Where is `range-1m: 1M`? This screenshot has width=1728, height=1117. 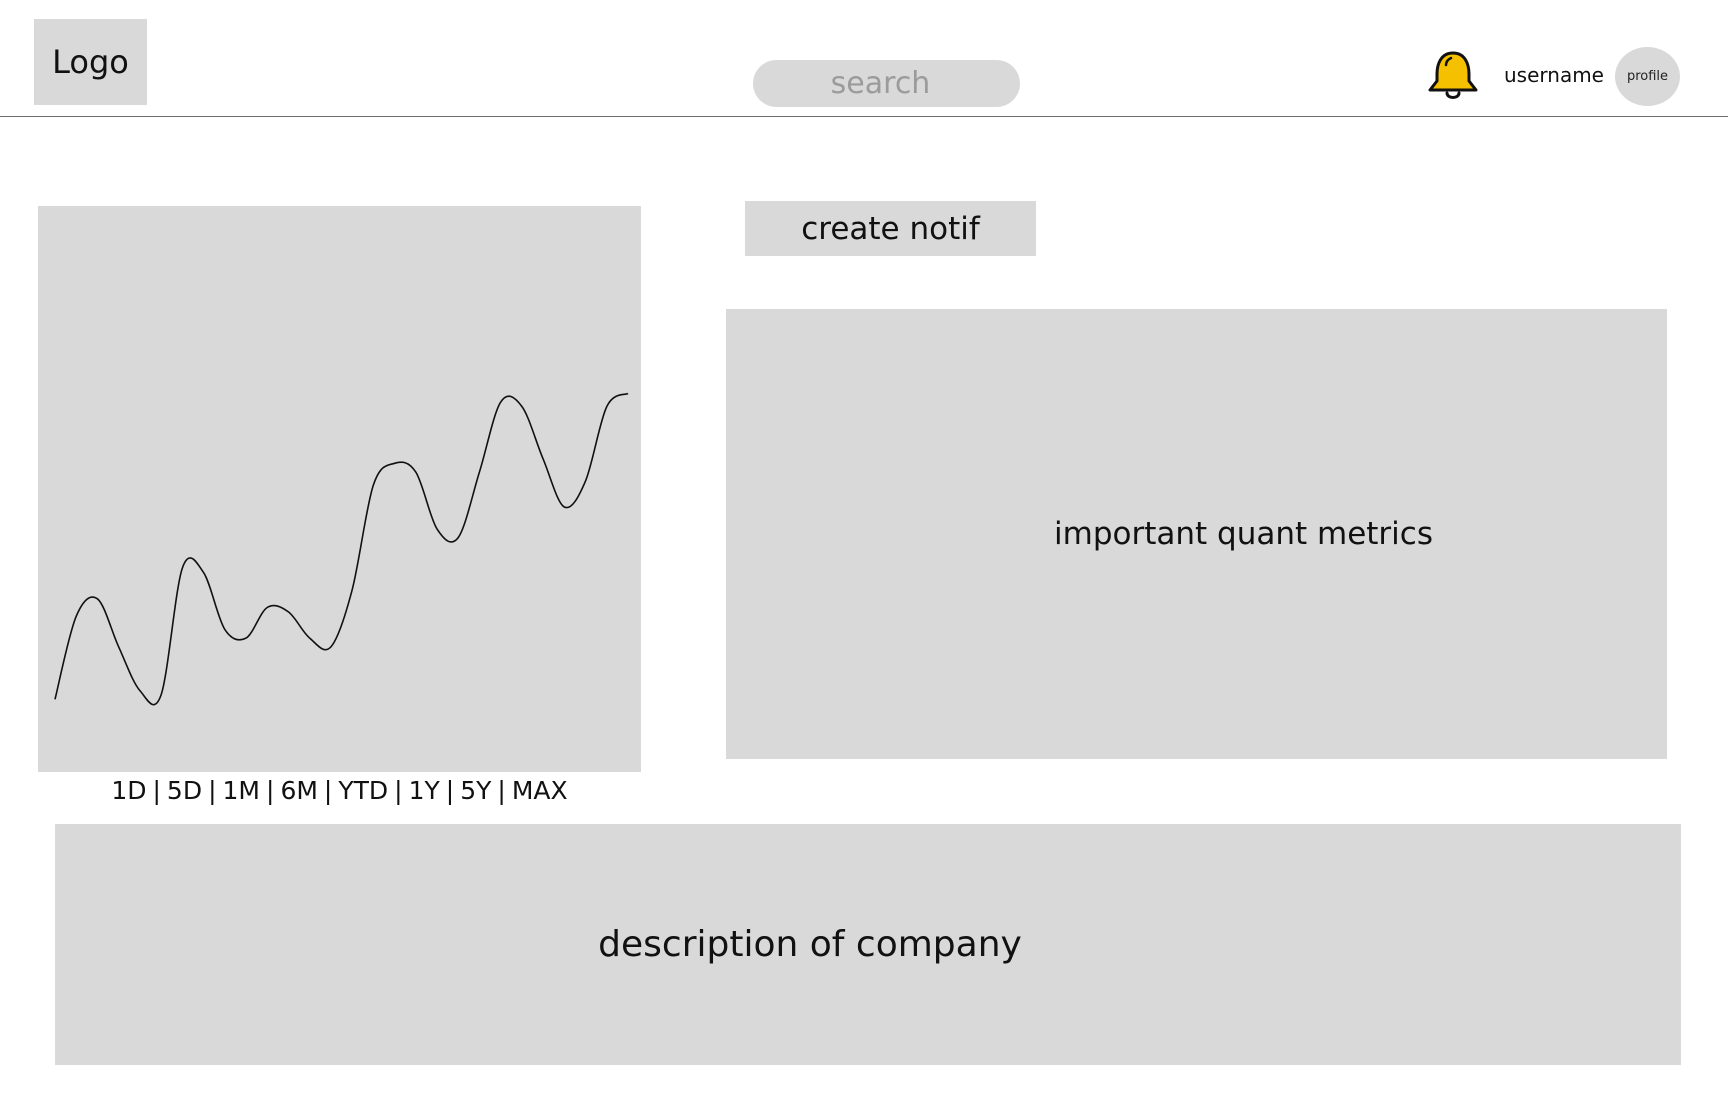 range-1m: 1M is located at coordinates (241, 790).